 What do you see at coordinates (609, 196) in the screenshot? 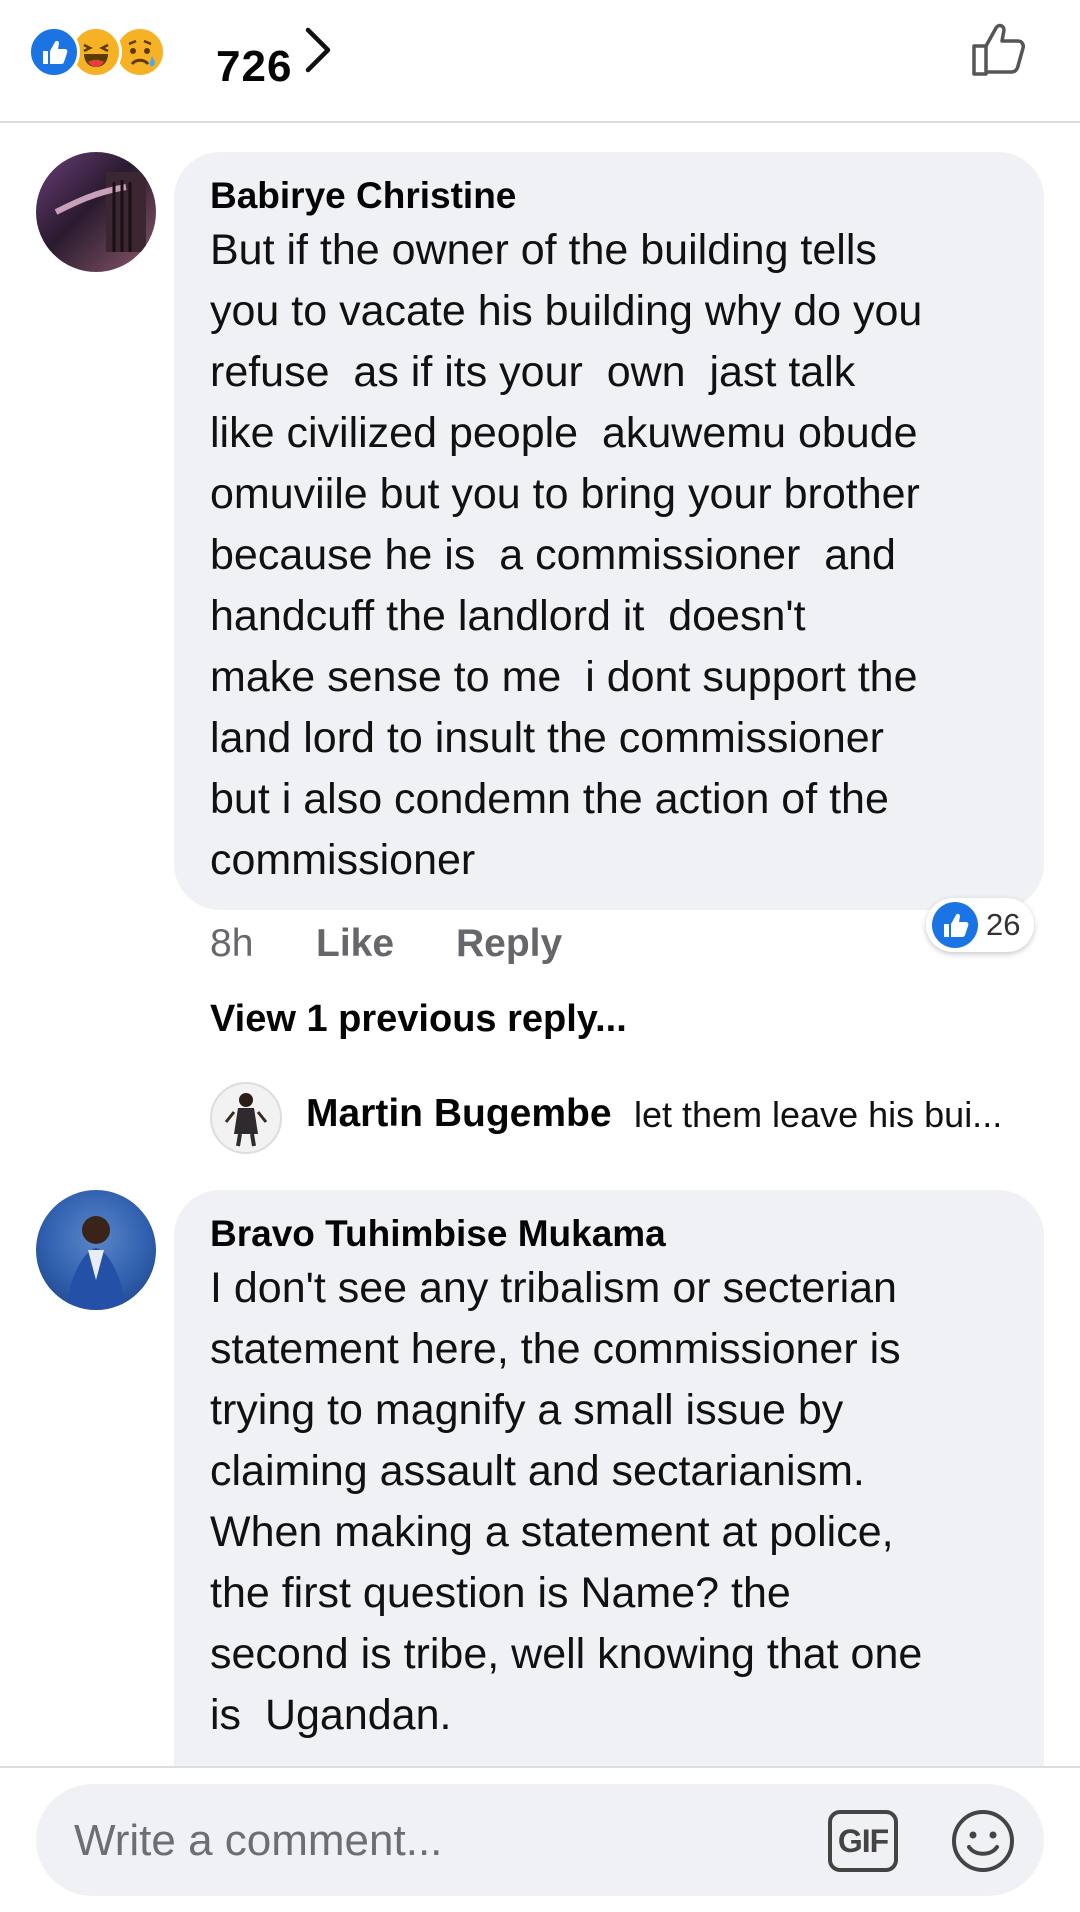
I see `comment-author: Babirye Christine` at bounding box center [609, 196].